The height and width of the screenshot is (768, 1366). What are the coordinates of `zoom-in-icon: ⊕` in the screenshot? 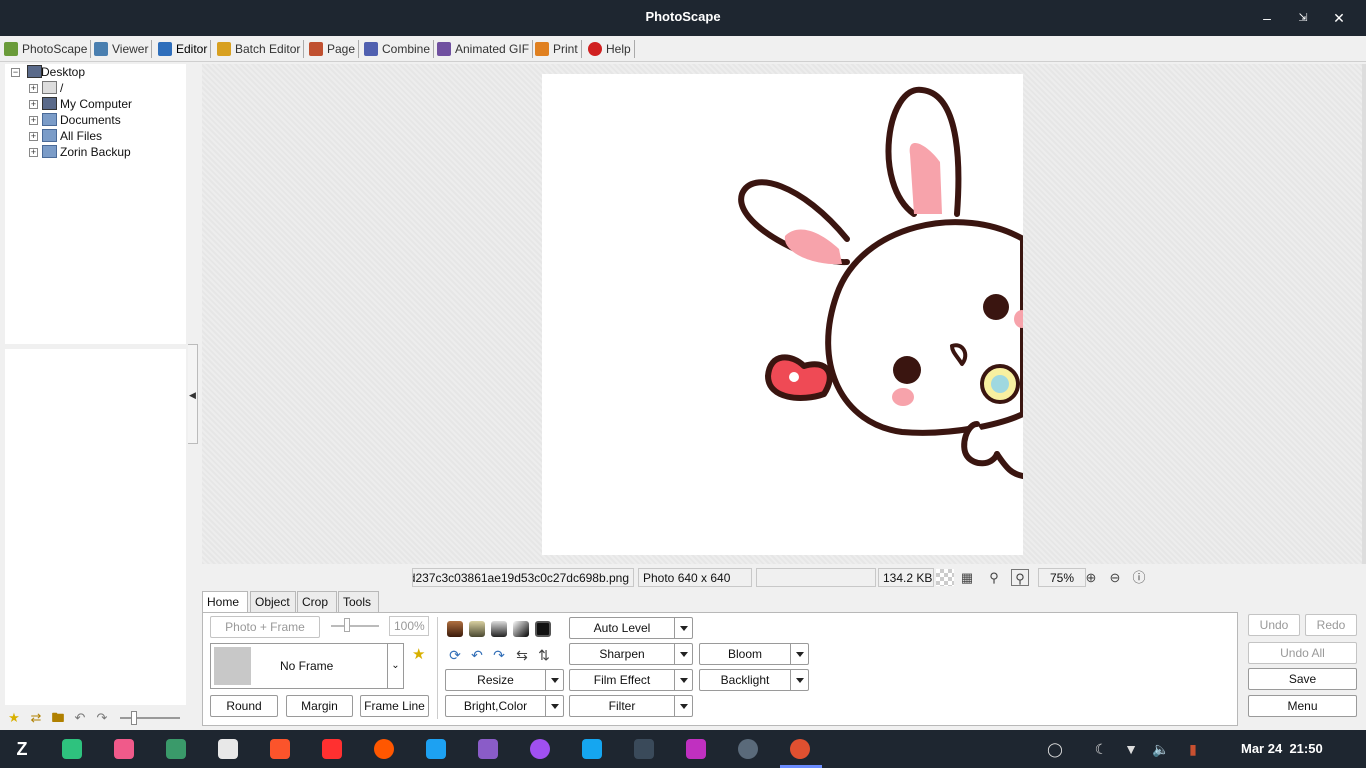 It's located at (1091, 577).